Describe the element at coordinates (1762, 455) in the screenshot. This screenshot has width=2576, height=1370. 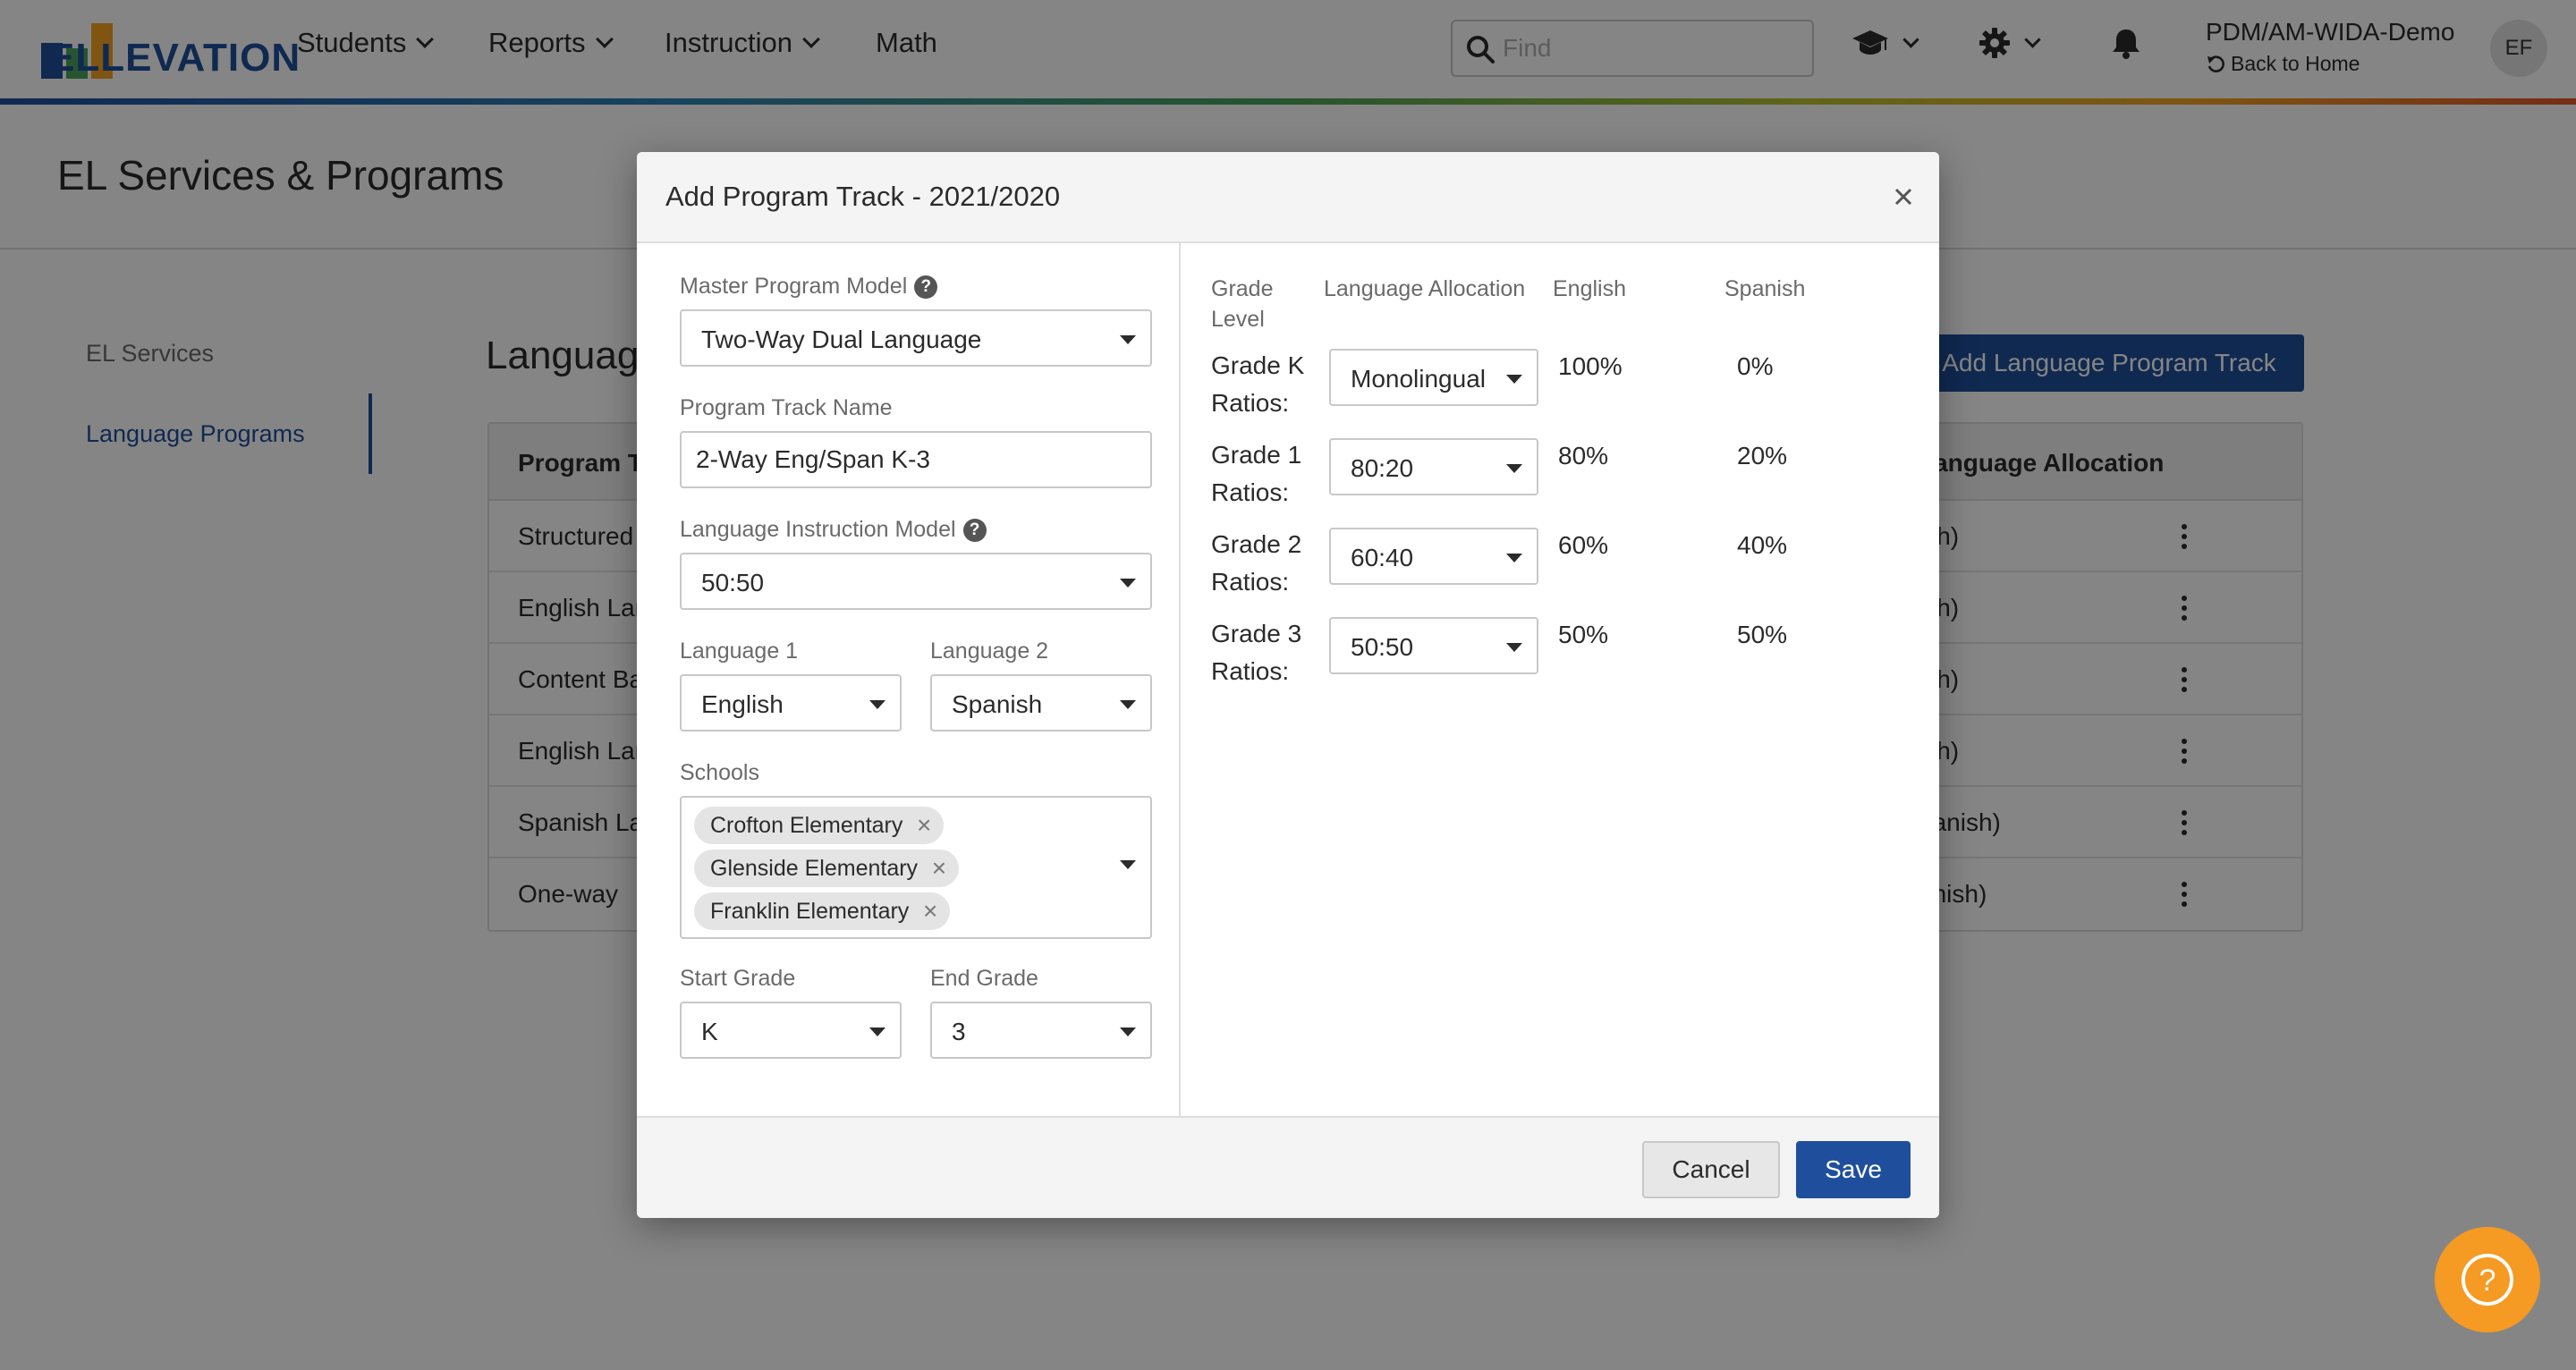
I see `spanish-percent: 20%` at that location.